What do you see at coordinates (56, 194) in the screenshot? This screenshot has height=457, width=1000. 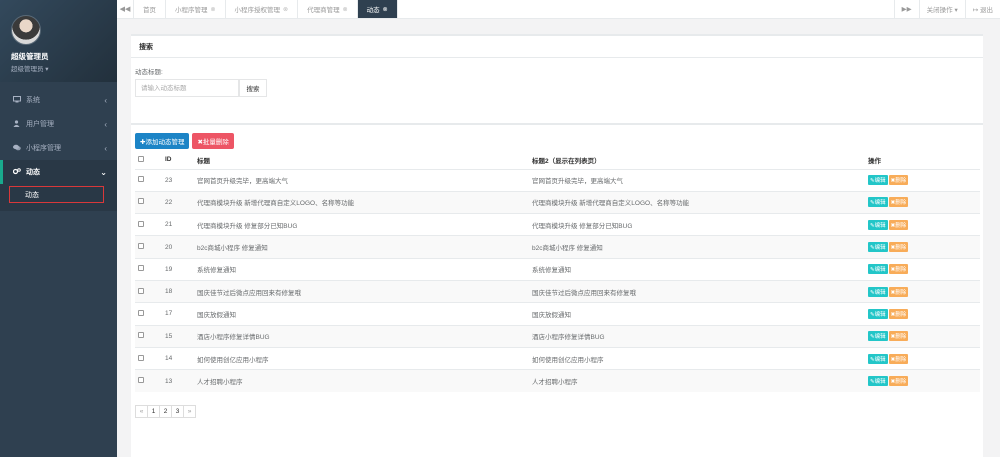 I see `sidebar-subitem-news: 动态` at bounding box center [56, 194].